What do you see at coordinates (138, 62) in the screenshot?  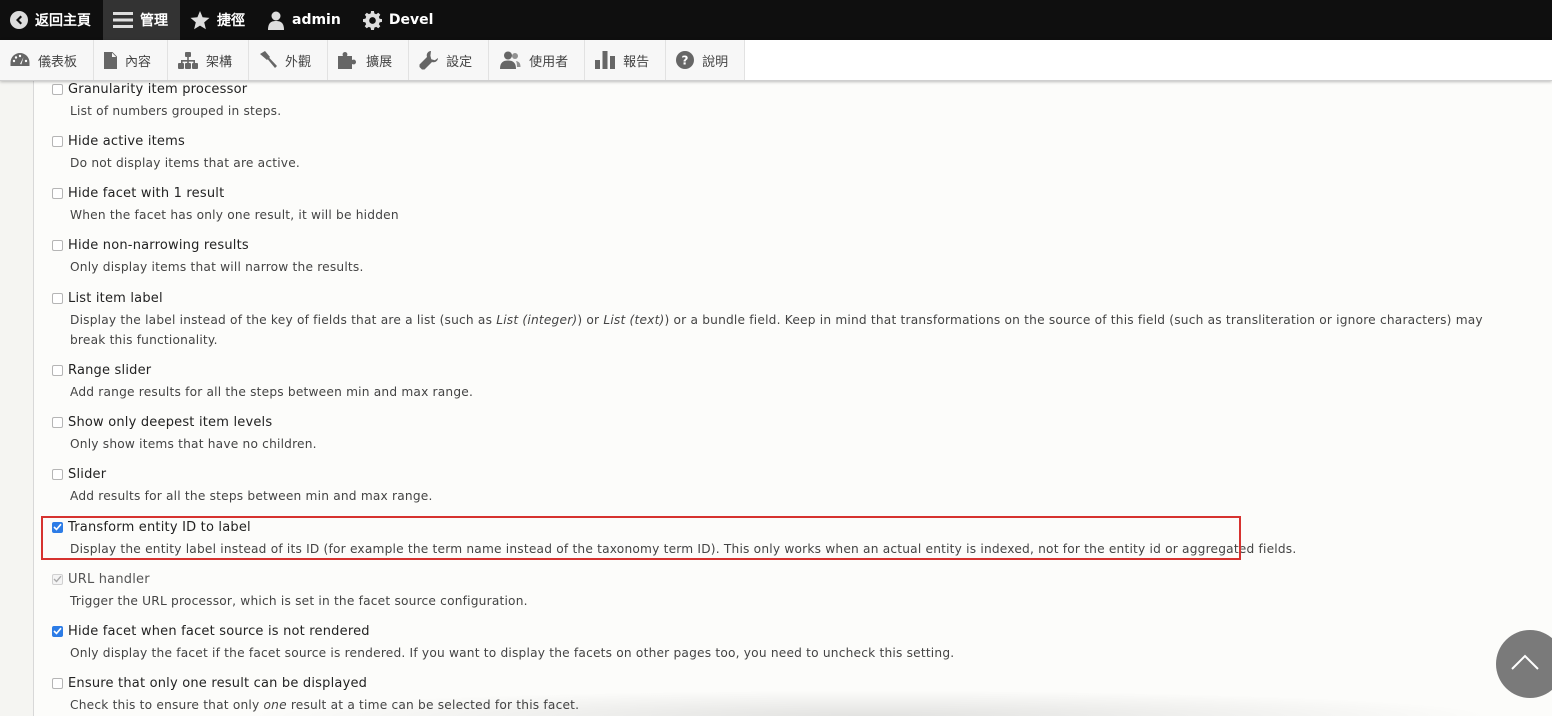 I see `tray-item-content-label: 內容` at bounding box center [138, 62].